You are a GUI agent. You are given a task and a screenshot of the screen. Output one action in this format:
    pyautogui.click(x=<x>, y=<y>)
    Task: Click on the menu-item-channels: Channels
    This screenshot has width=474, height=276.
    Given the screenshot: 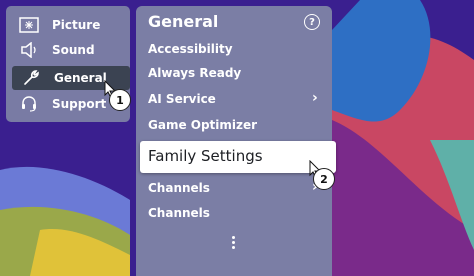 What is the action you would take?
    pyautogui.click(x=179, y=188)
    